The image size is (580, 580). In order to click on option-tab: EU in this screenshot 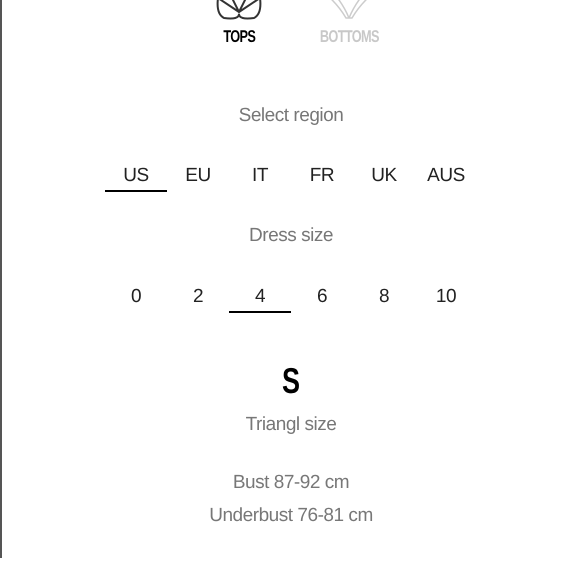, I will do `click(198, 177)`.